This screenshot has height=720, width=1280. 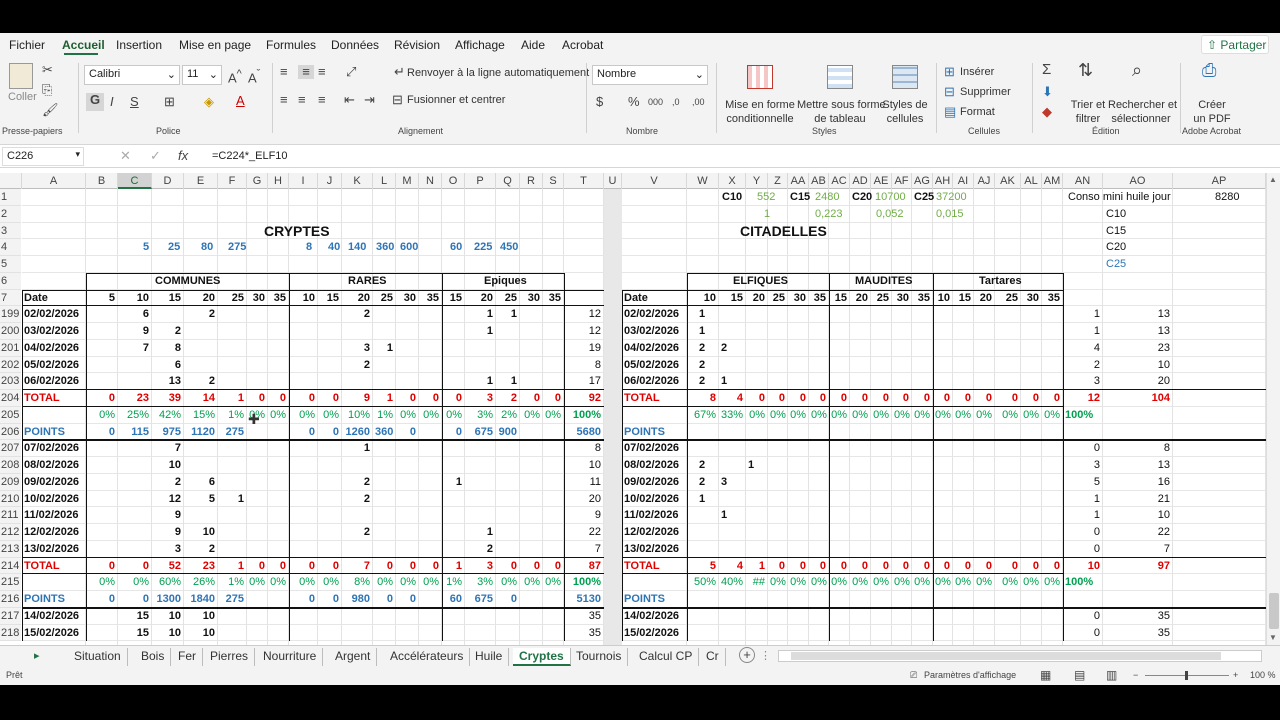 I want to click on cell-text: 140, so click(x=357, y=247).